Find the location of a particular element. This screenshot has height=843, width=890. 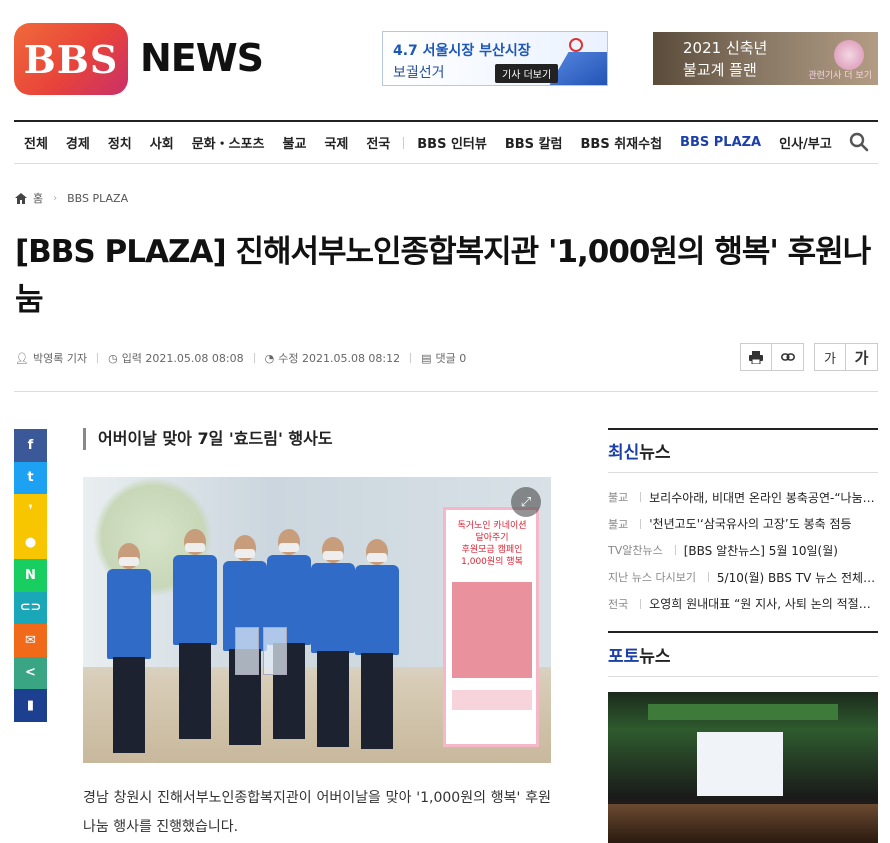

link-icon: ⊂⊃ is located at coordinates (30, 607).